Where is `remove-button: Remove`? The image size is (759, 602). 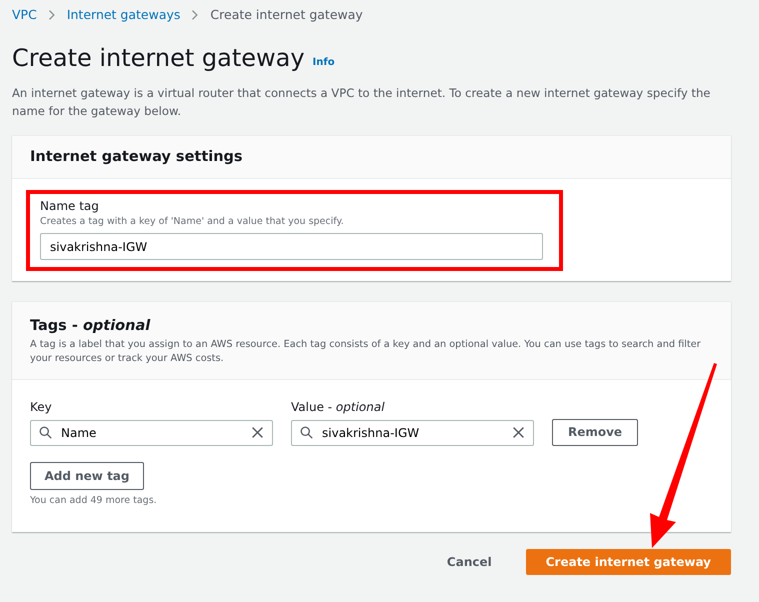 remove-button: Remove is located at coordinates (595, 432).